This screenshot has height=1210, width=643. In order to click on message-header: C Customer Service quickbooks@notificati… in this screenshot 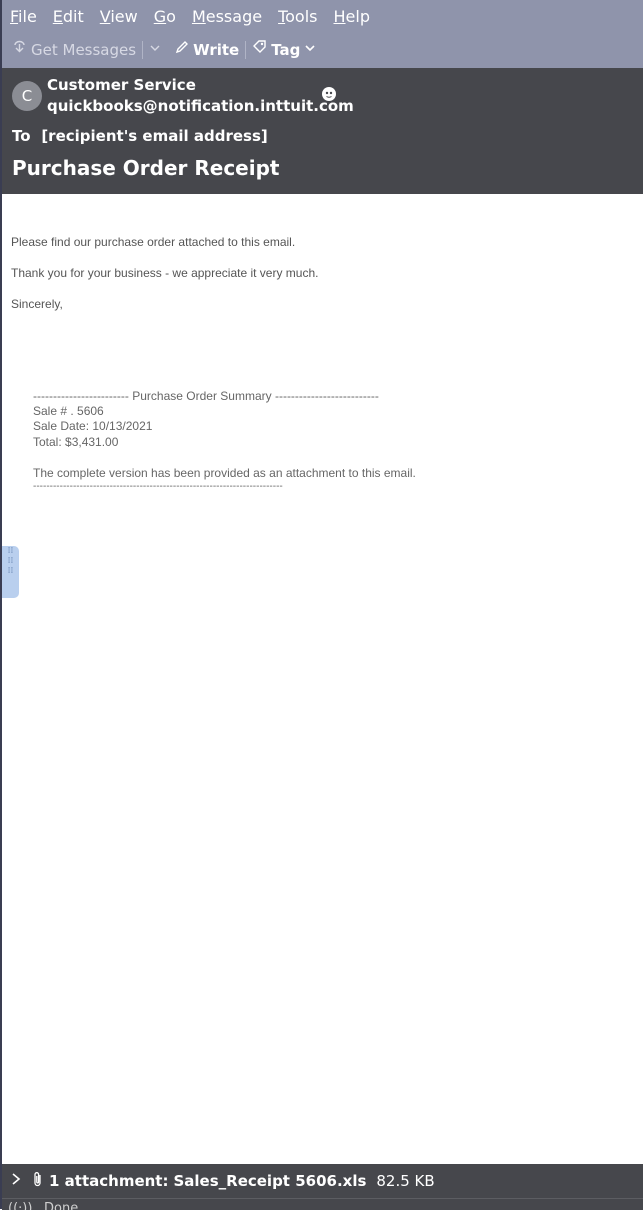, I will do `click(322, 131)`.